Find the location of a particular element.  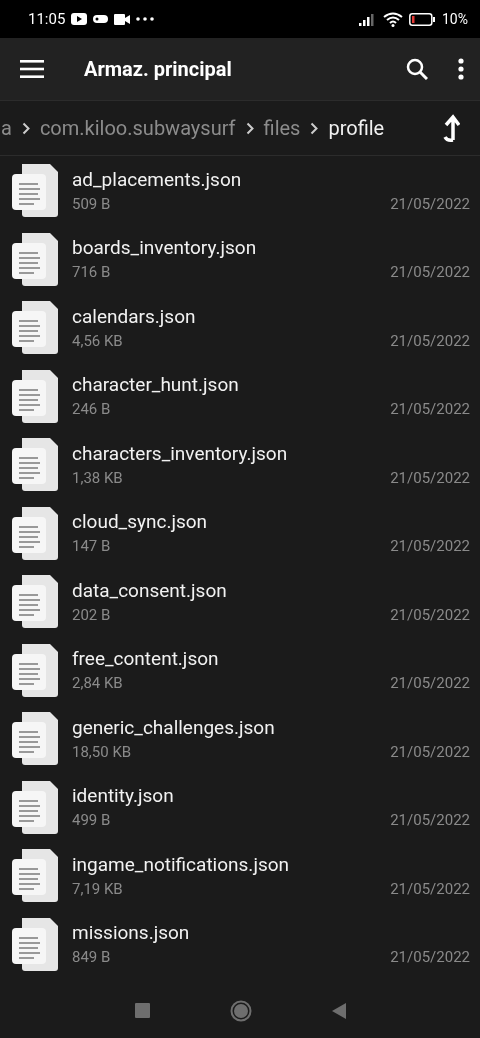

battery-icon is located at coordinates (422, 19).